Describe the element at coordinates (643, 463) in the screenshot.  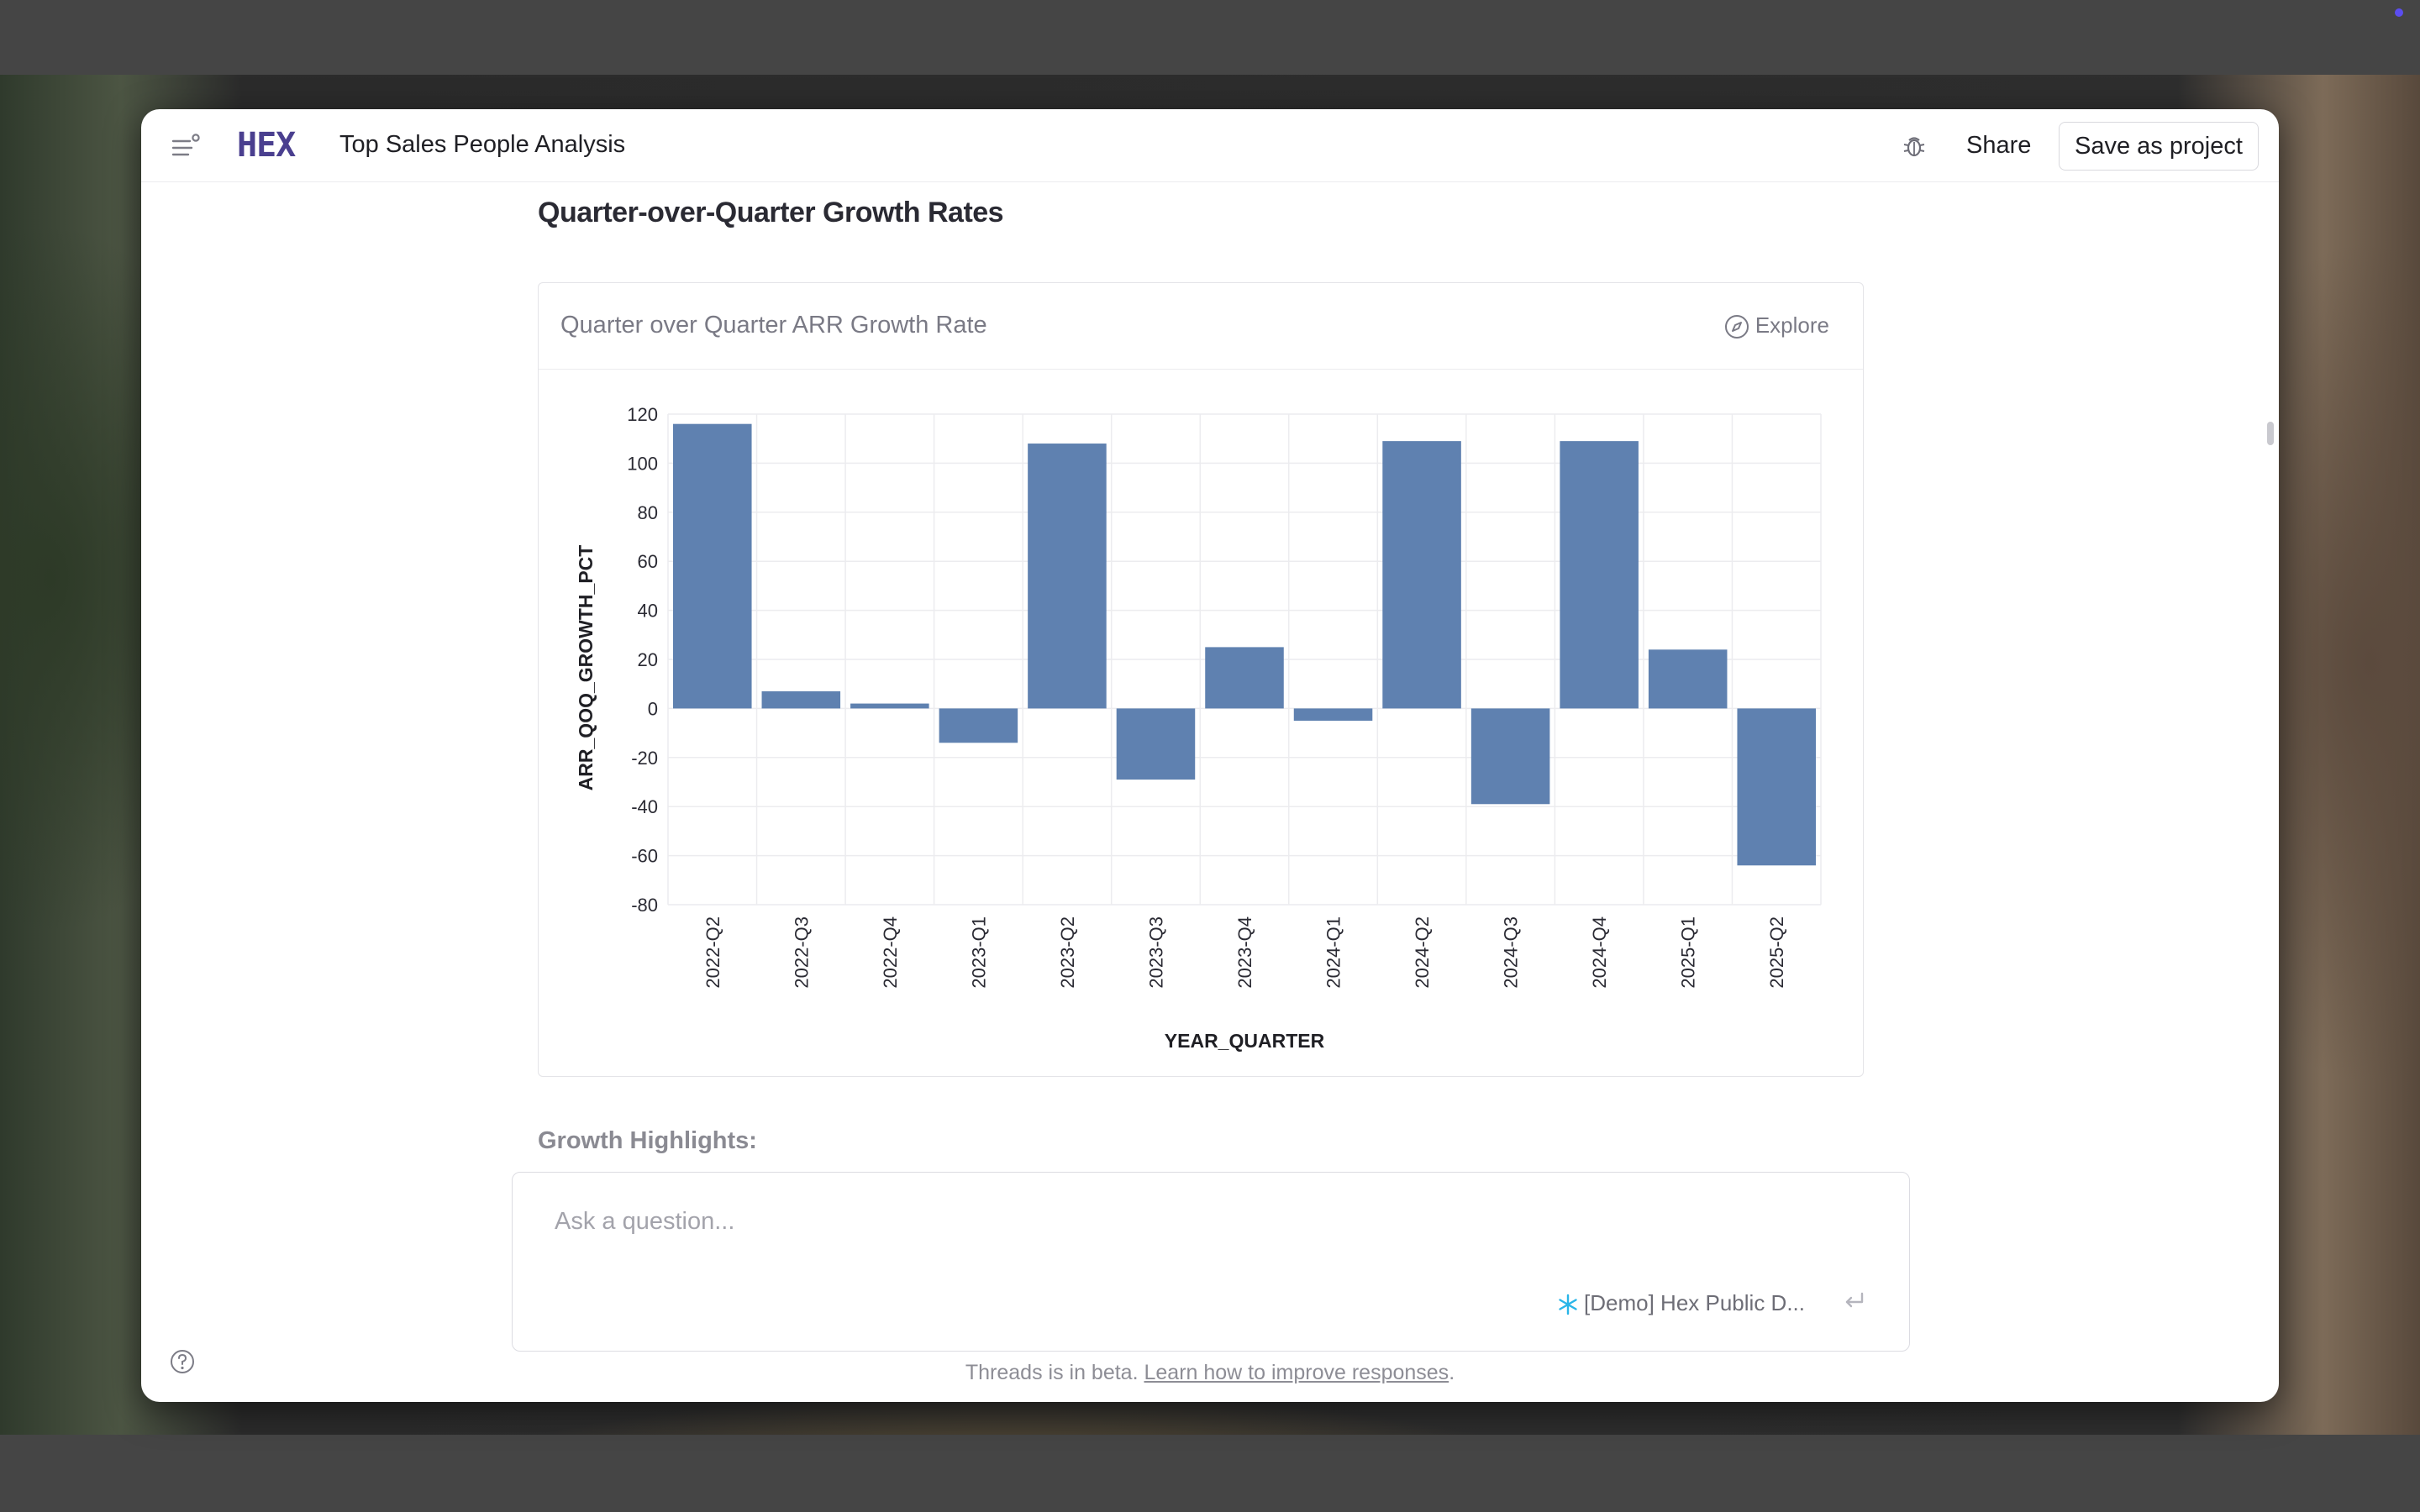
I see `y-tick-label: 100` at that location.